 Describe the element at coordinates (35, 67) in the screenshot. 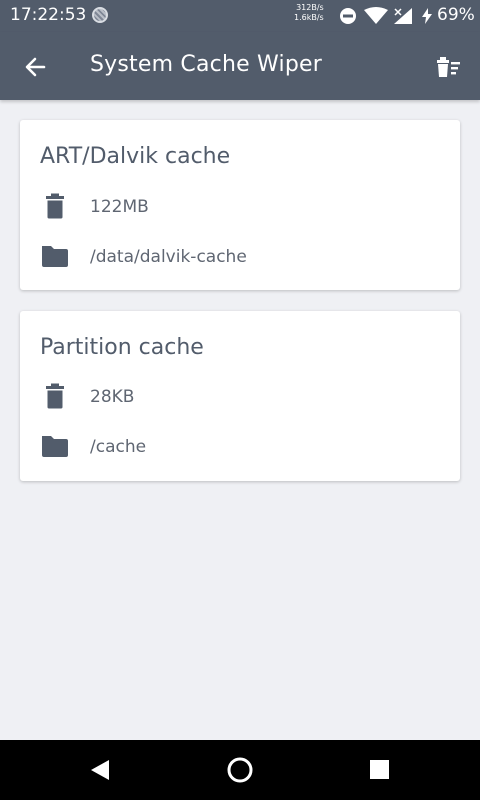

I see `back-button` at that location.